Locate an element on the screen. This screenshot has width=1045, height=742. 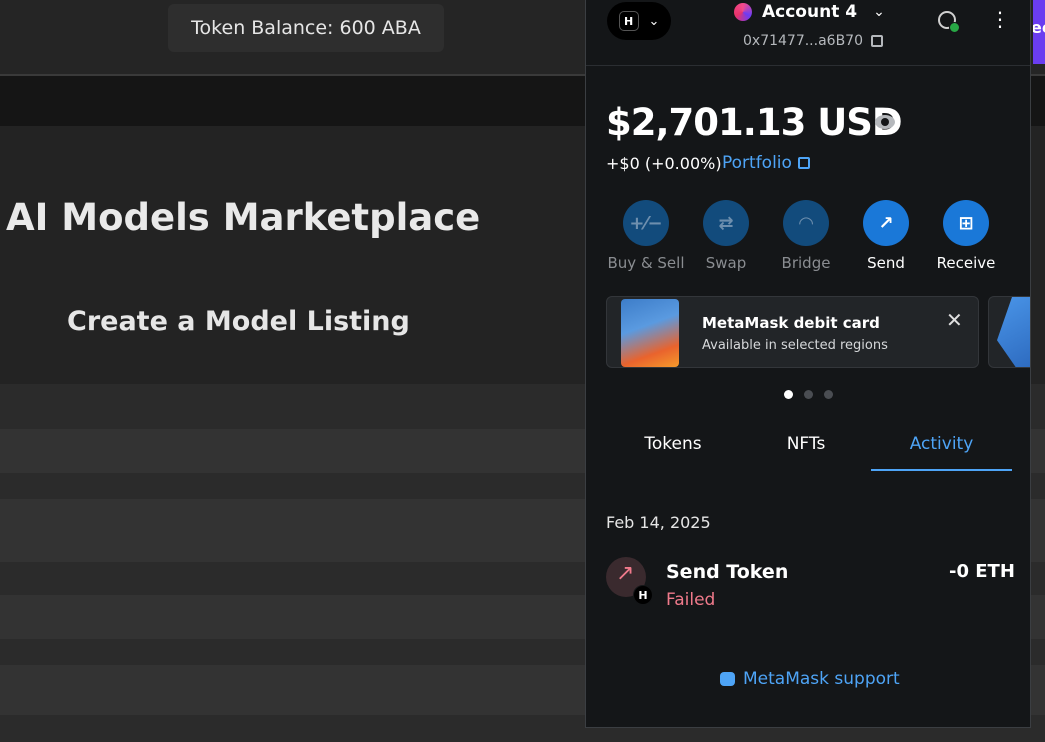
promo-illustration is located at coordinates (1013, 332).